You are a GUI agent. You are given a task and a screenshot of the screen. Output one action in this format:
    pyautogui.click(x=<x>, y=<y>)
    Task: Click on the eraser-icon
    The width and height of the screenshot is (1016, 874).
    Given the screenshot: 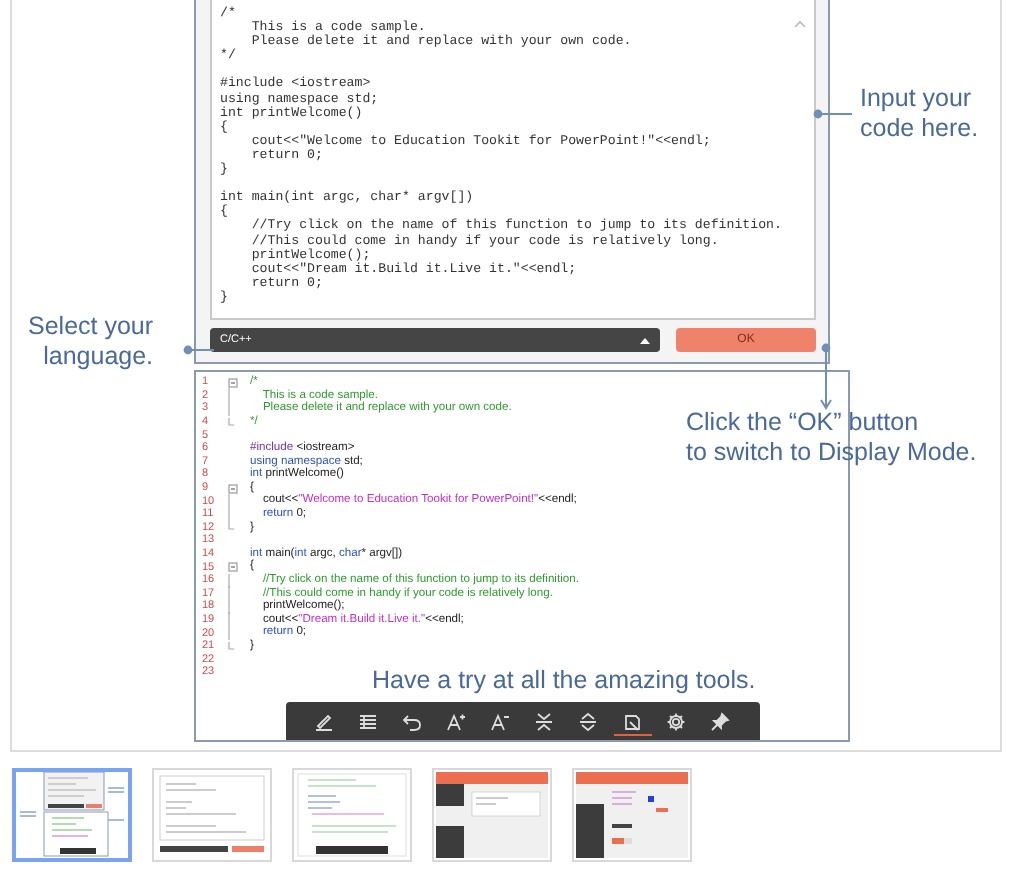 What is the action you would take?
    pyautogui.click(x=632, y=721)
    